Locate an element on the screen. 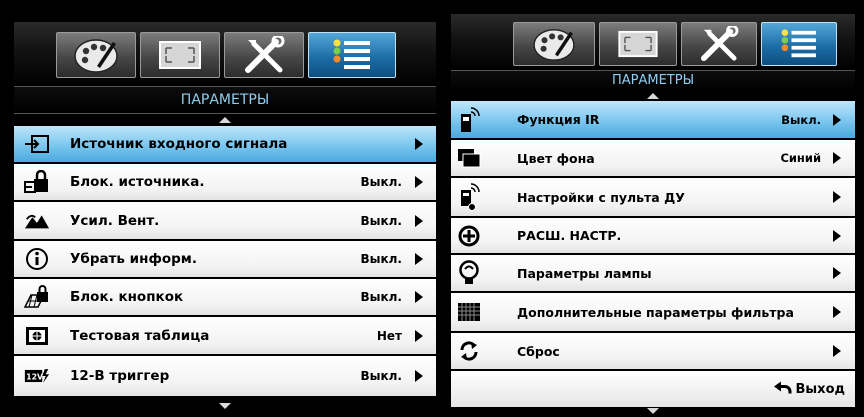  menu-item-label: РАСШ. НАСТР. is located at coordinates (569, 235).